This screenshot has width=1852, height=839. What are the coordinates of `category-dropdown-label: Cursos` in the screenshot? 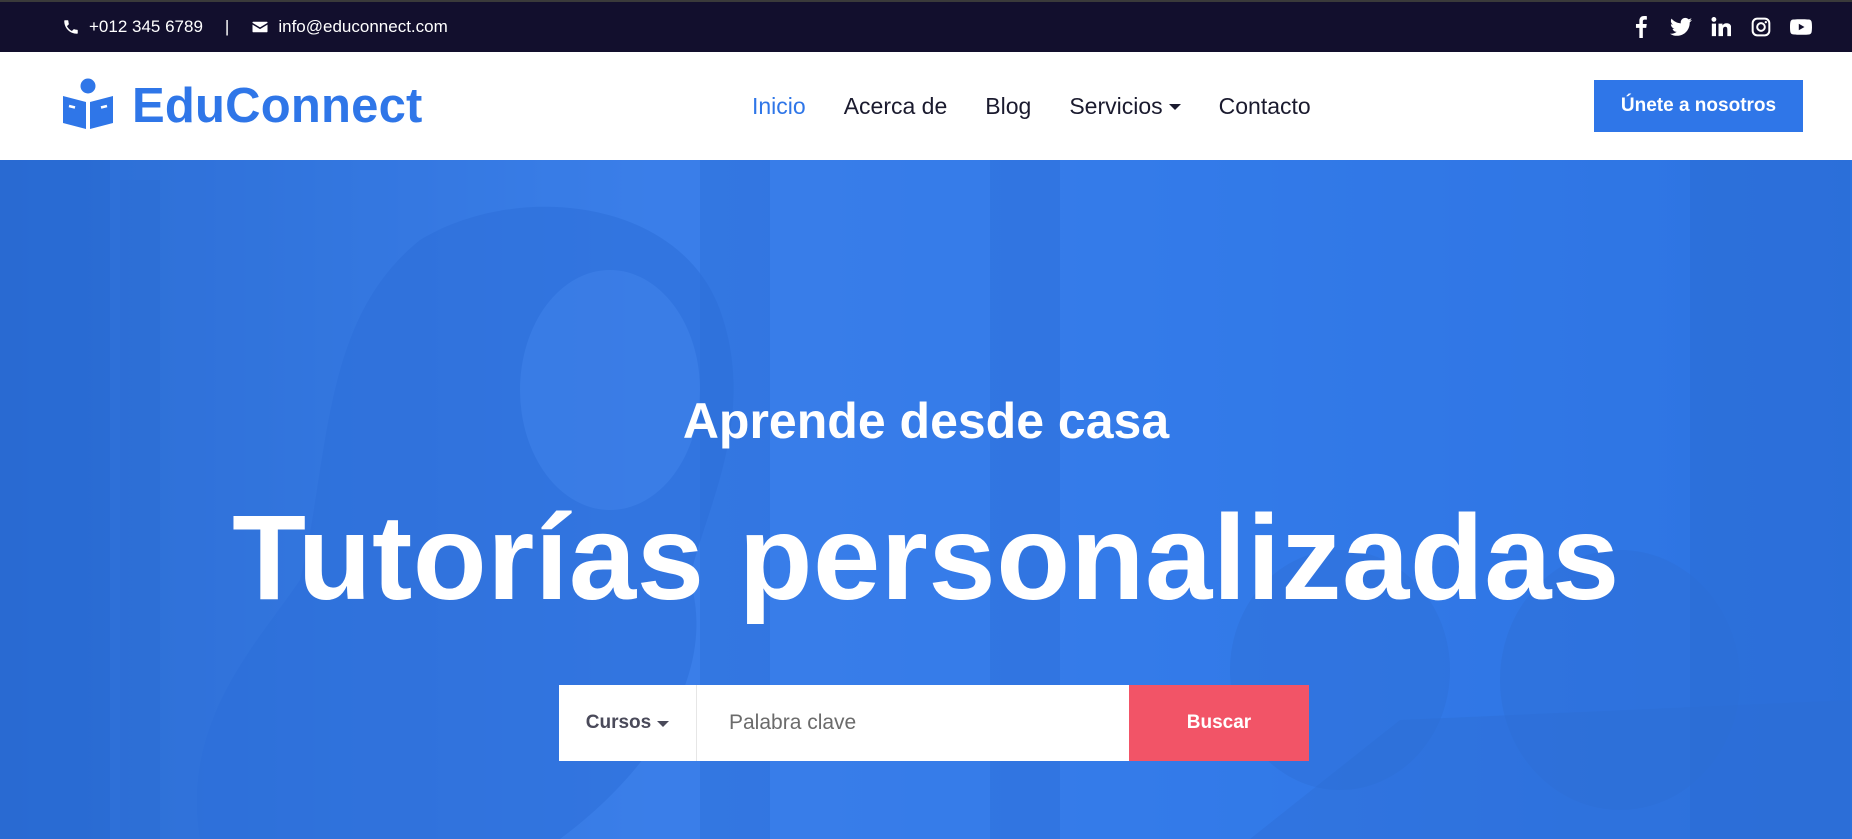 It's located at (618, 722).